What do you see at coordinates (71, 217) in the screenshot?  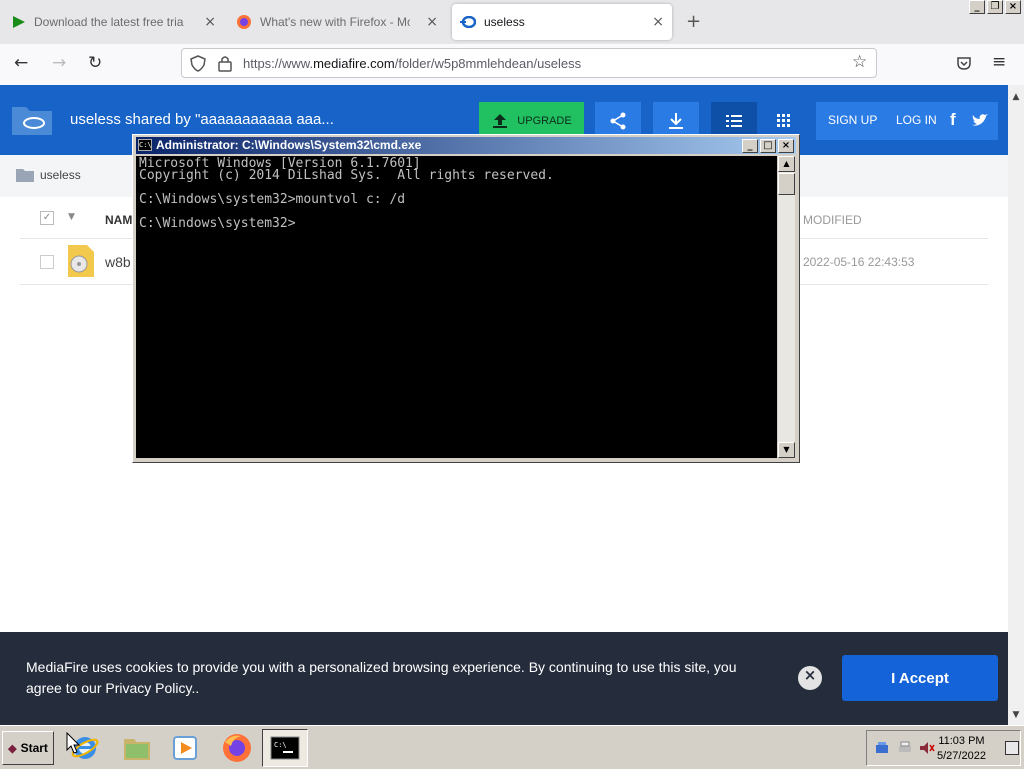 I see `chevron-down-icon: ▼` at bounding box center [71, 217].